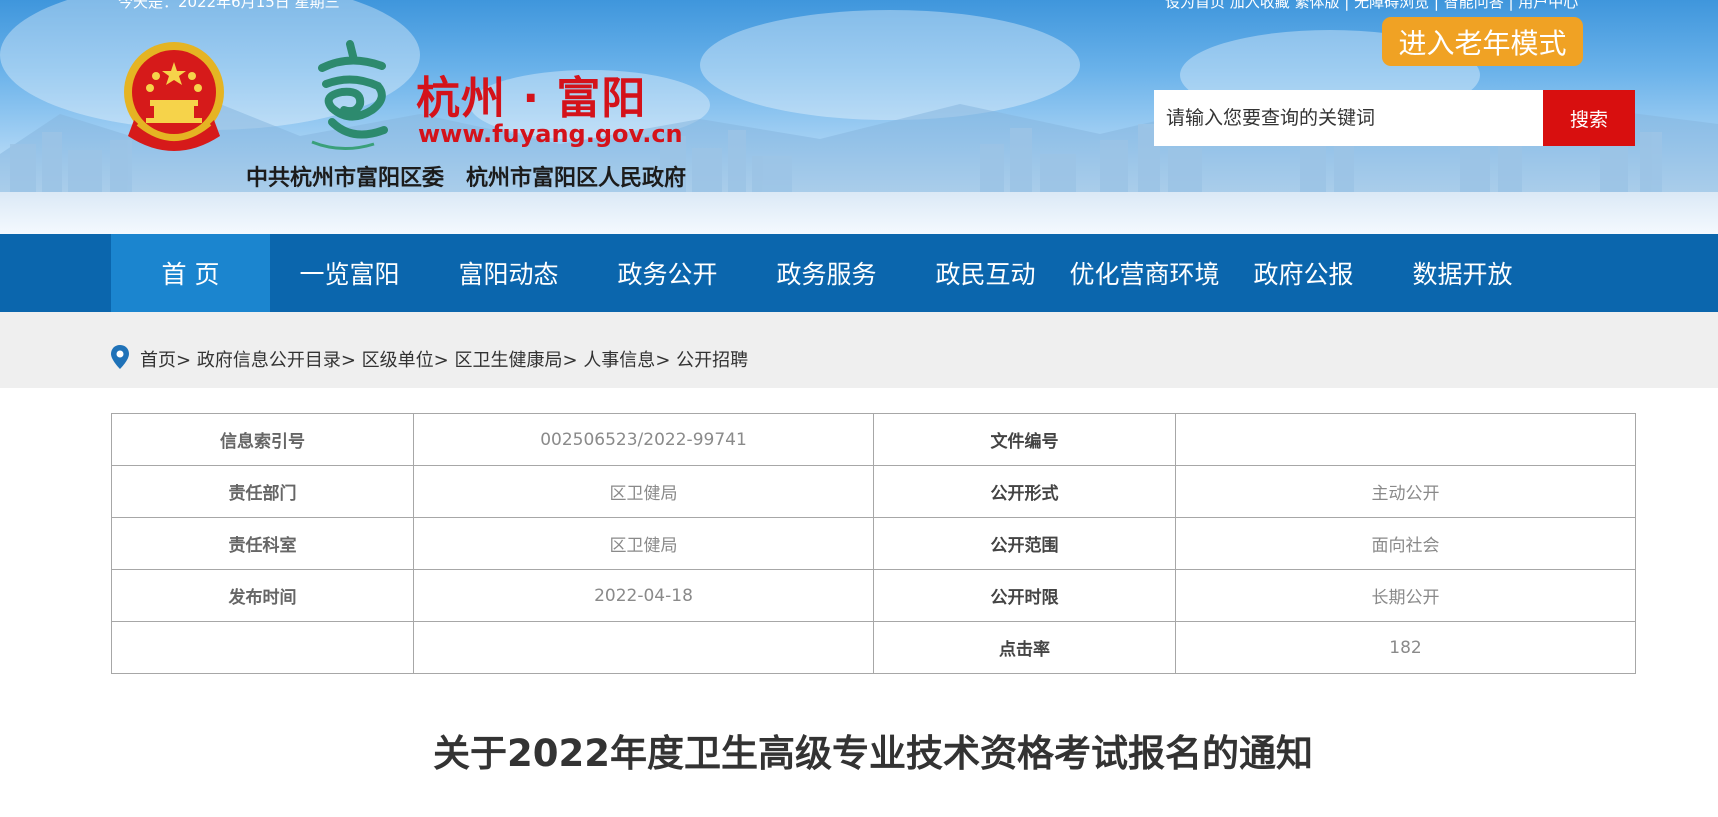 This screenshot has width=1718, height=817. What do you see at coordinates (1405, 543) in the screenshot?
I see `value-disclosure-scope: 面向社会` at bounding box center [1405, 543].